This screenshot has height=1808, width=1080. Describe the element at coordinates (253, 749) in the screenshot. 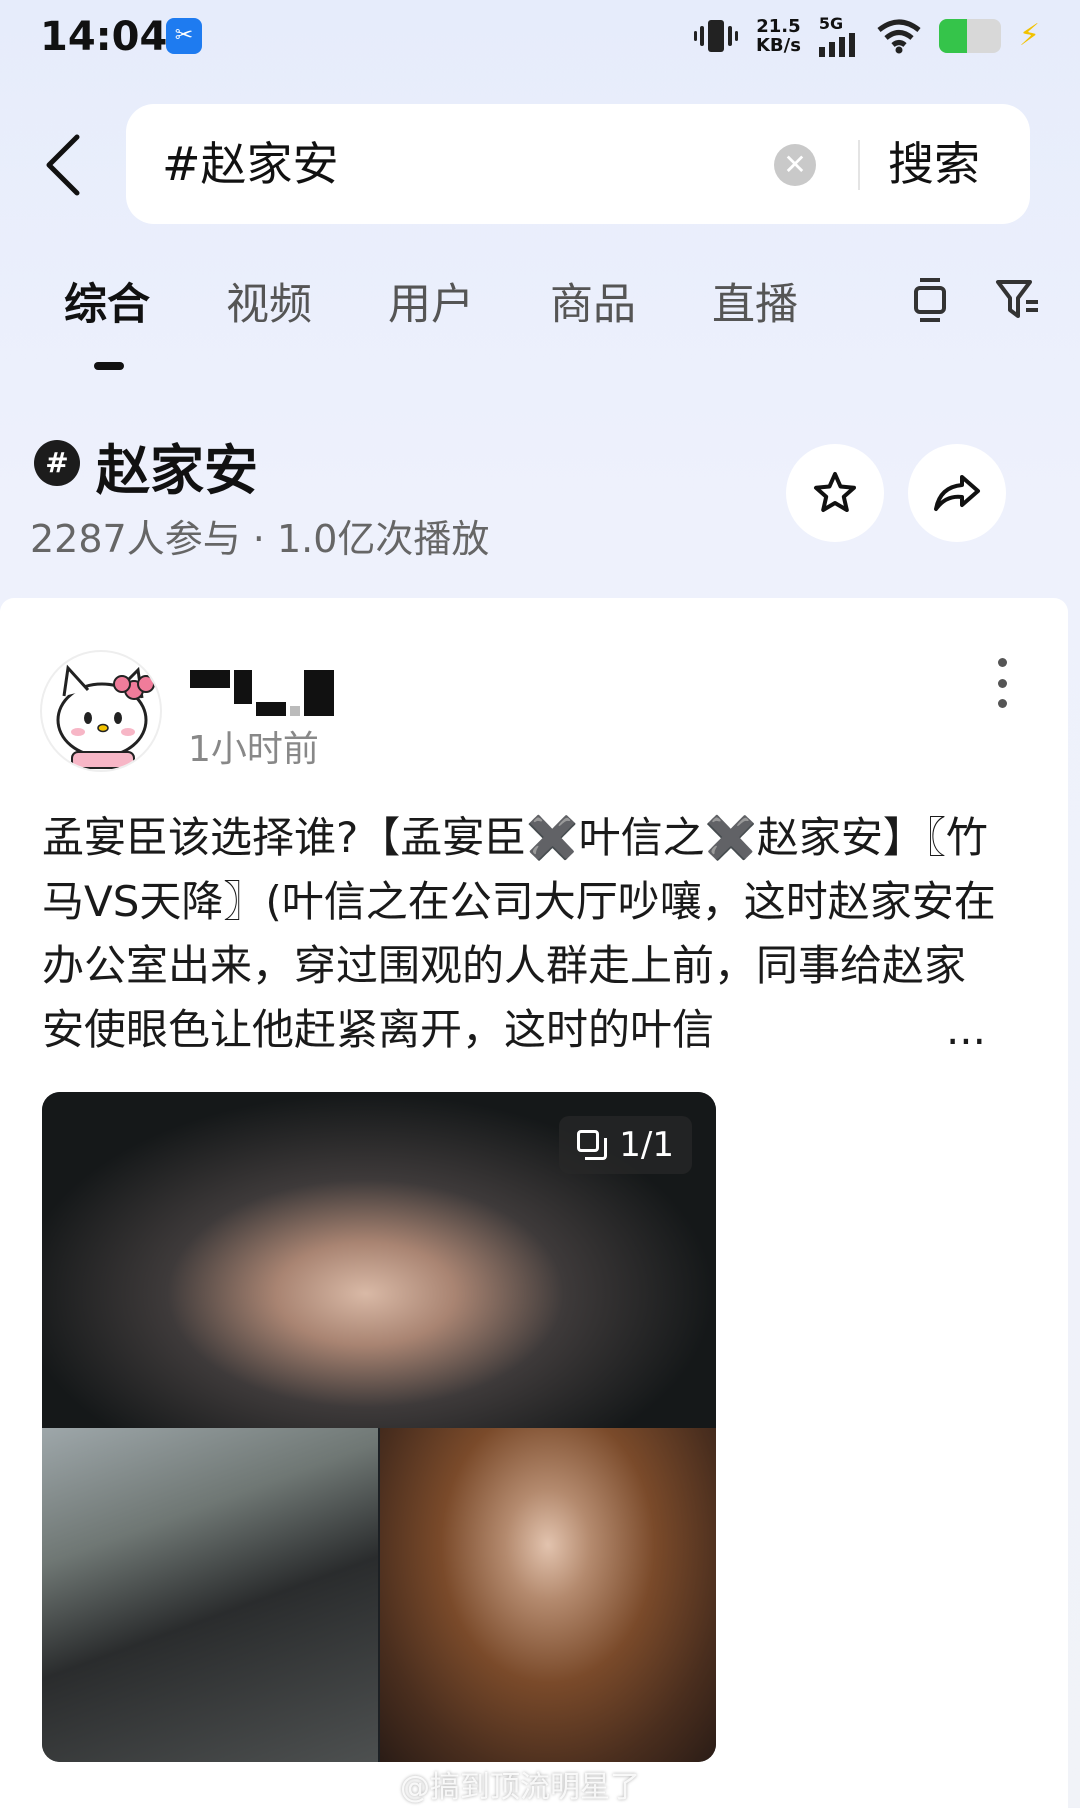

I see `post-time: 1小时前` at that location.